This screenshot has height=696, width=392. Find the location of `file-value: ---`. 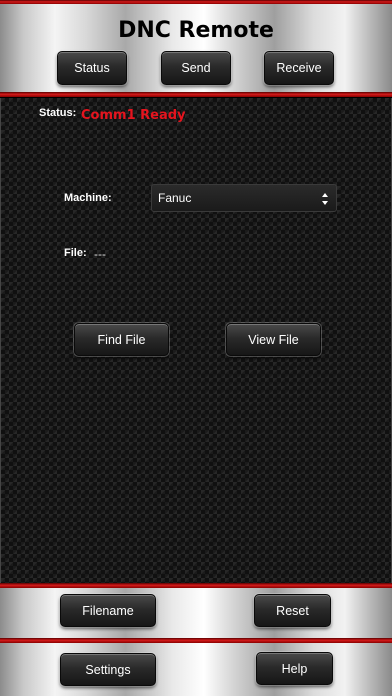

file-value: --- is located at coordinates (100, 254).